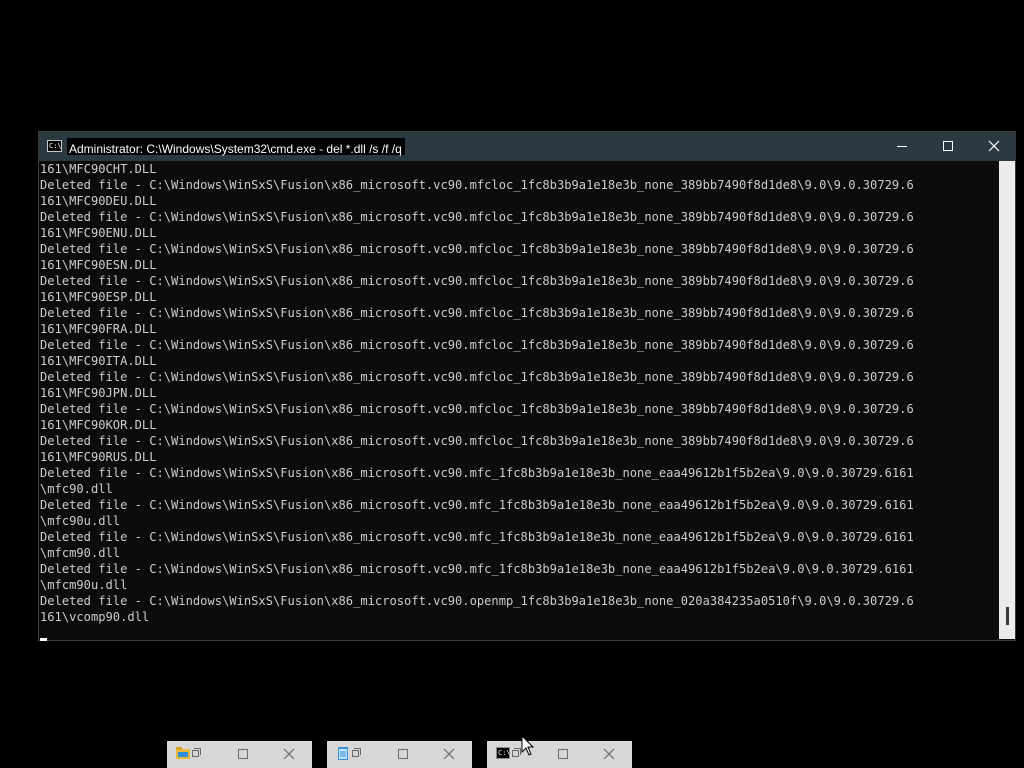 The width and height of the screenshot is (1024, 768). Describe the element at coordinates (98, 361) in the screenshot. I see `console-line: 161\MFC90ITA.DLL` at that location.